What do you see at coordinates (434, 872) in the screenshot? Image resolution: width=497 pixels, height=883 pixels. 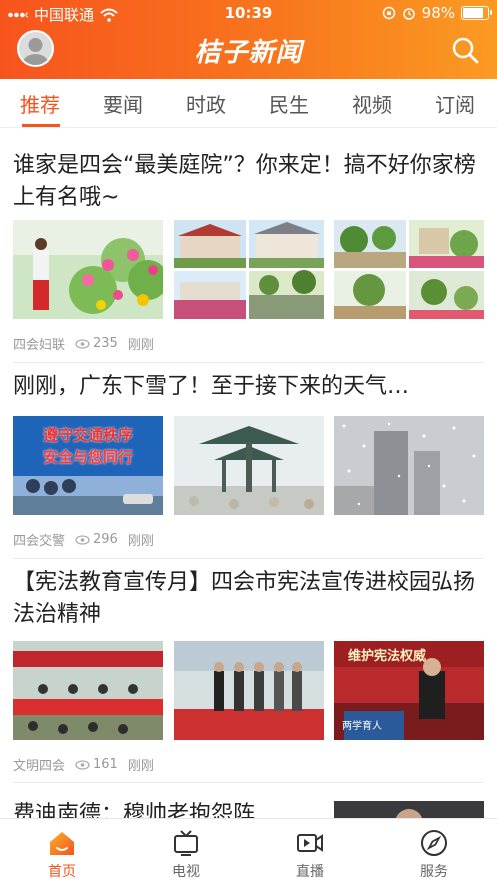 I see `nav-label: 服务` at bounding box center [434, 872].